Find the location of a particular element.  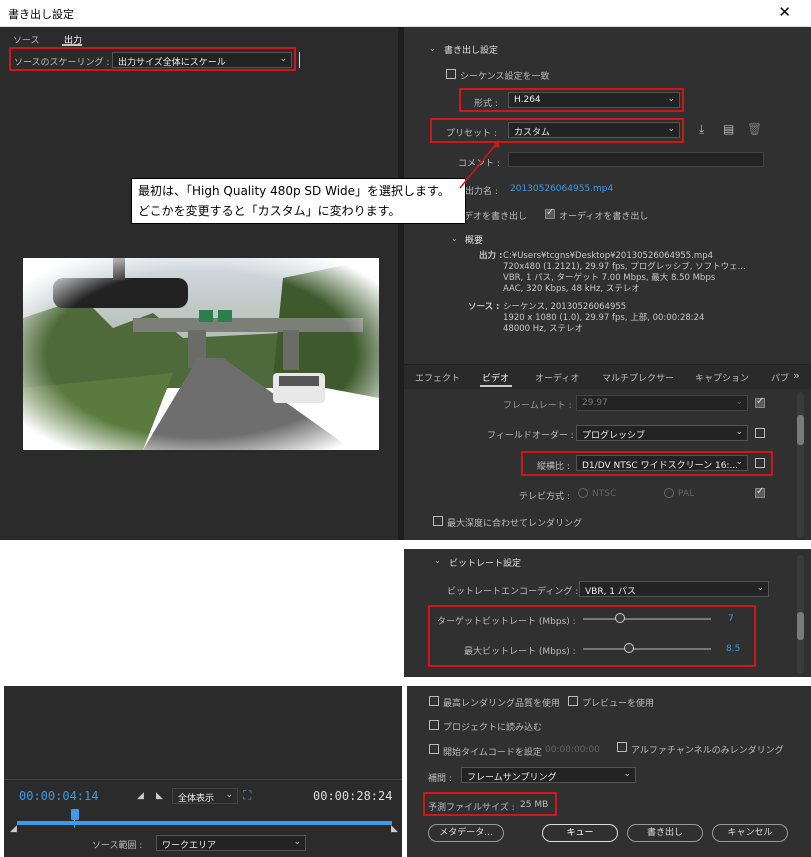

frame-rate-checkbox is located at coordinates (760, 402).